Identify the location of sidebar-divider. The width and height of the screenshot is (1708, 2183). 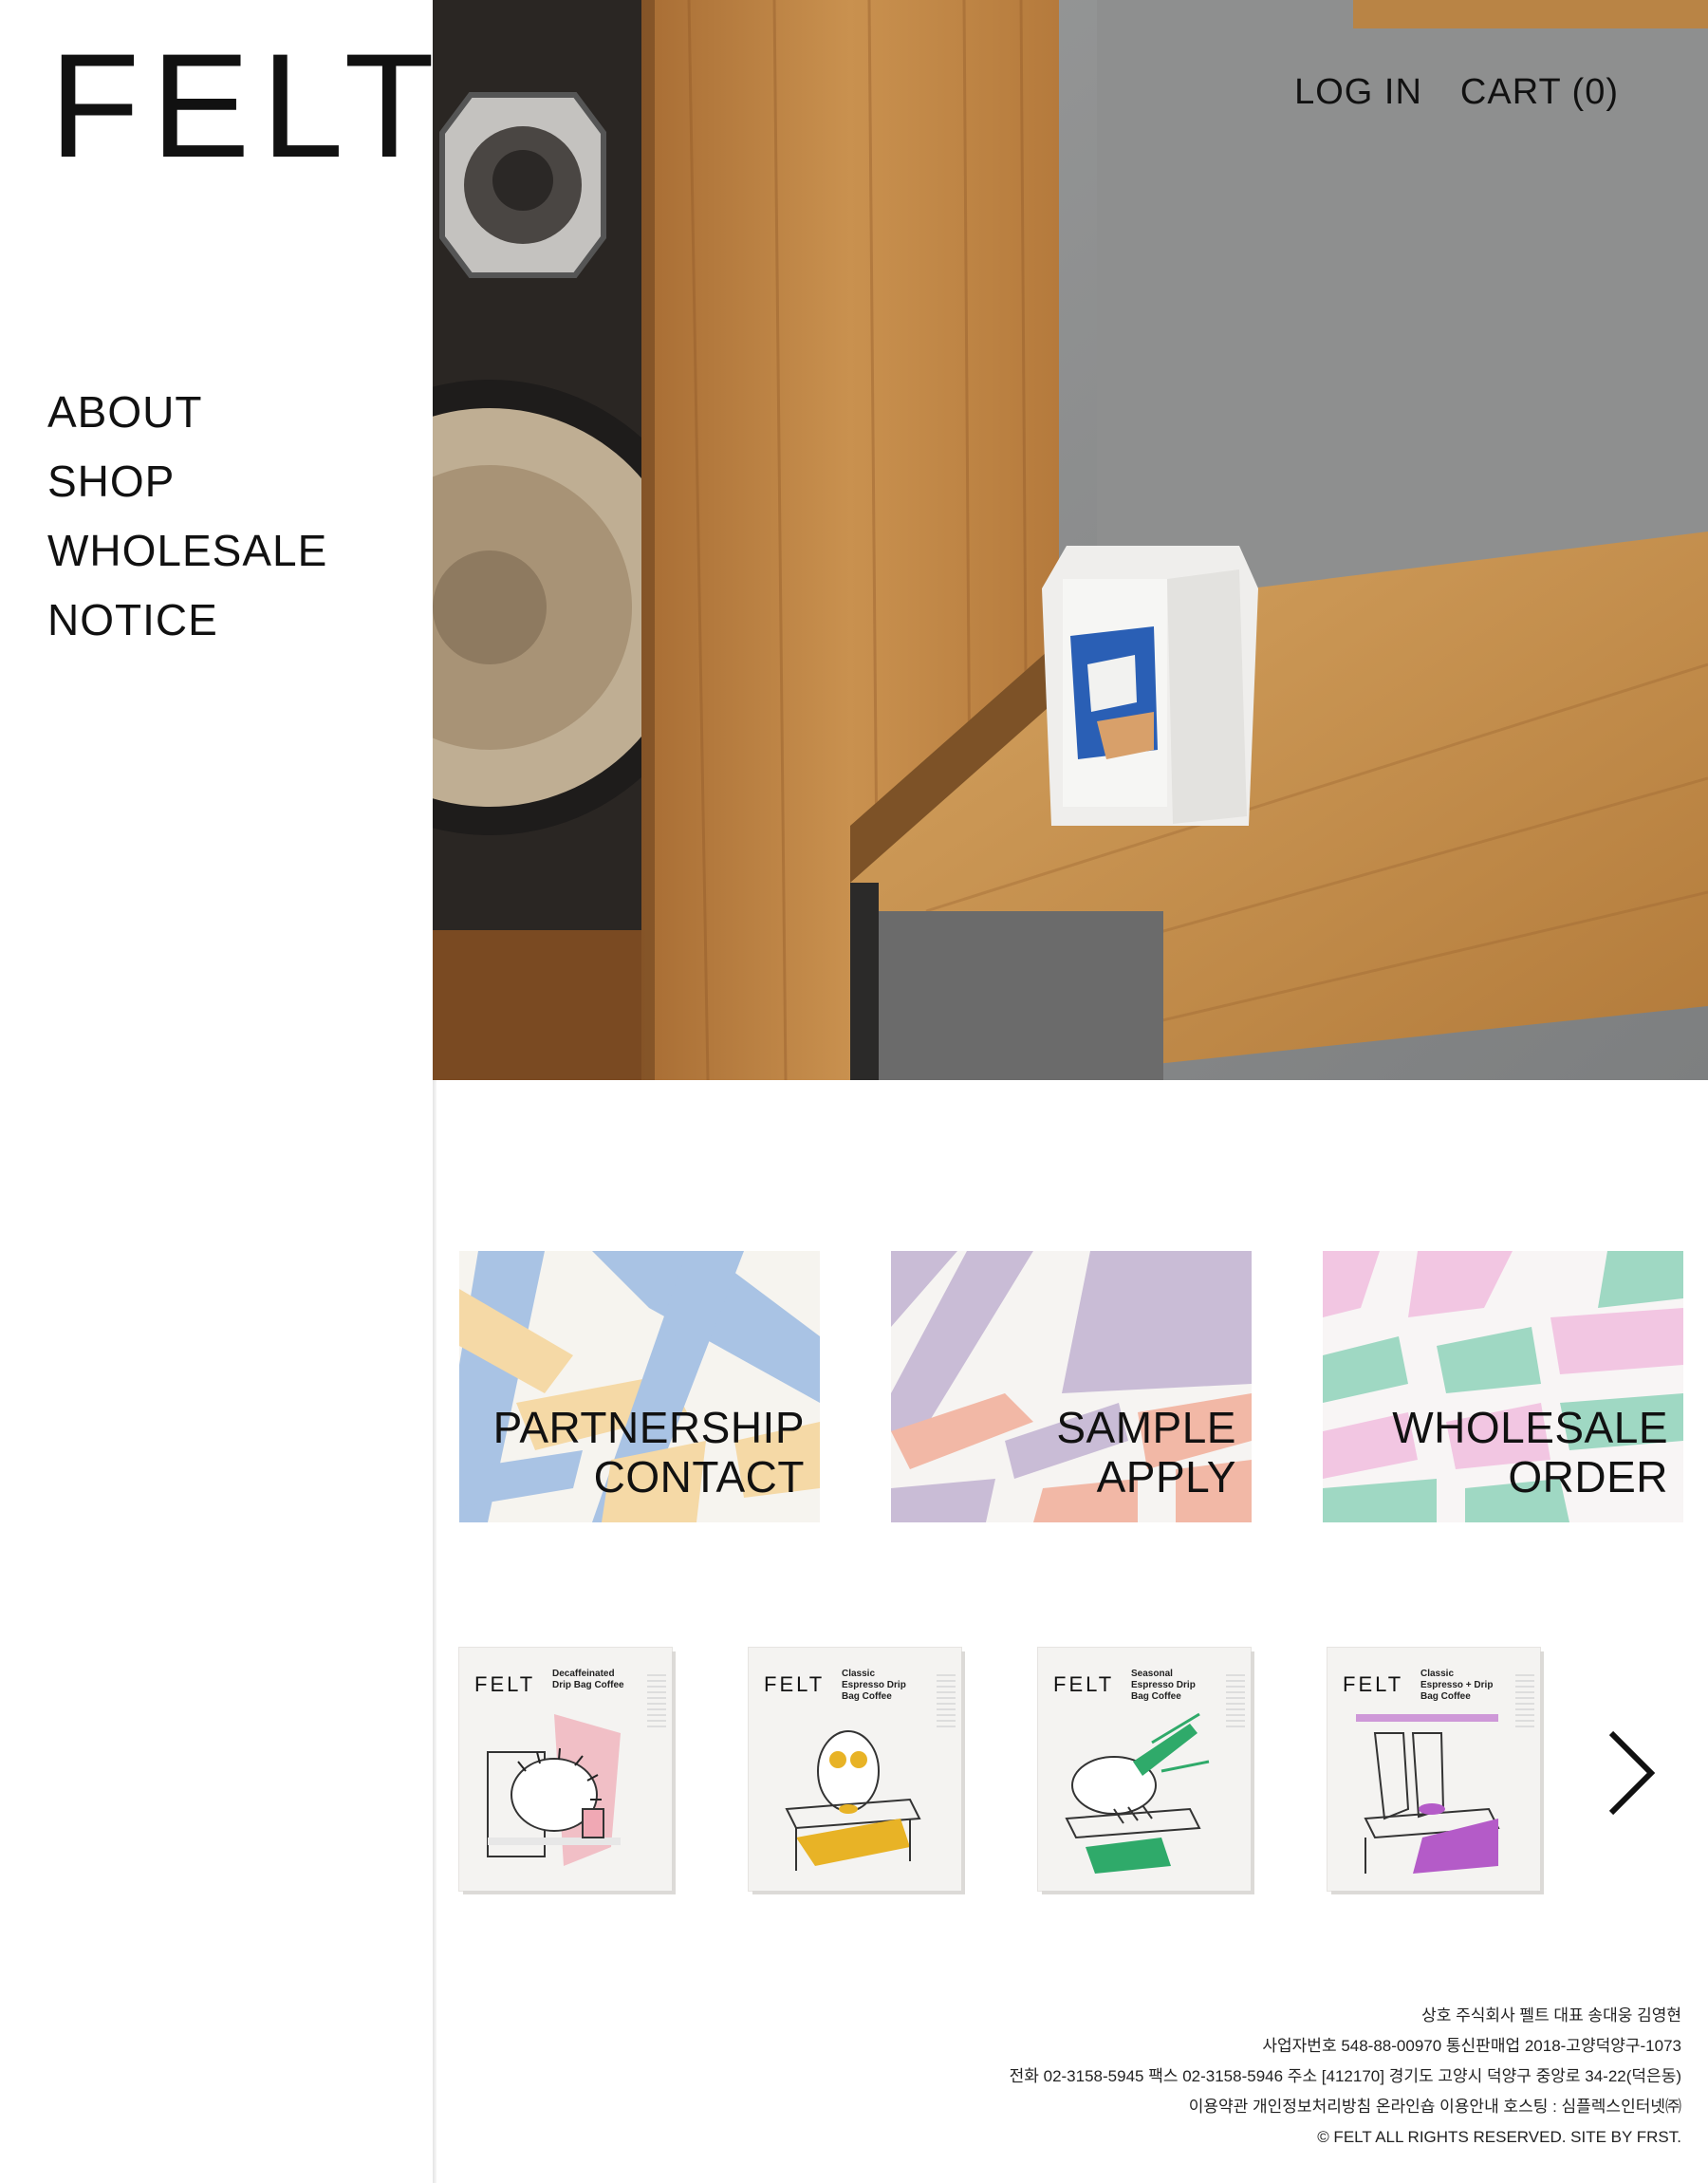
(434, 1631).